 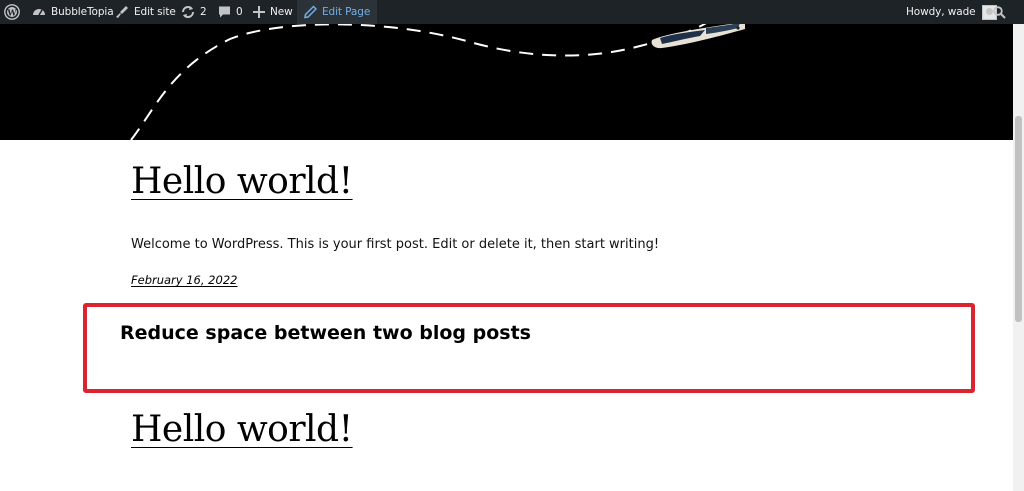 What do you see at coordinates (184, 280) in the screenshot?
I see `post-date-link: February 16, 2022` at bounding box center [184, 280].